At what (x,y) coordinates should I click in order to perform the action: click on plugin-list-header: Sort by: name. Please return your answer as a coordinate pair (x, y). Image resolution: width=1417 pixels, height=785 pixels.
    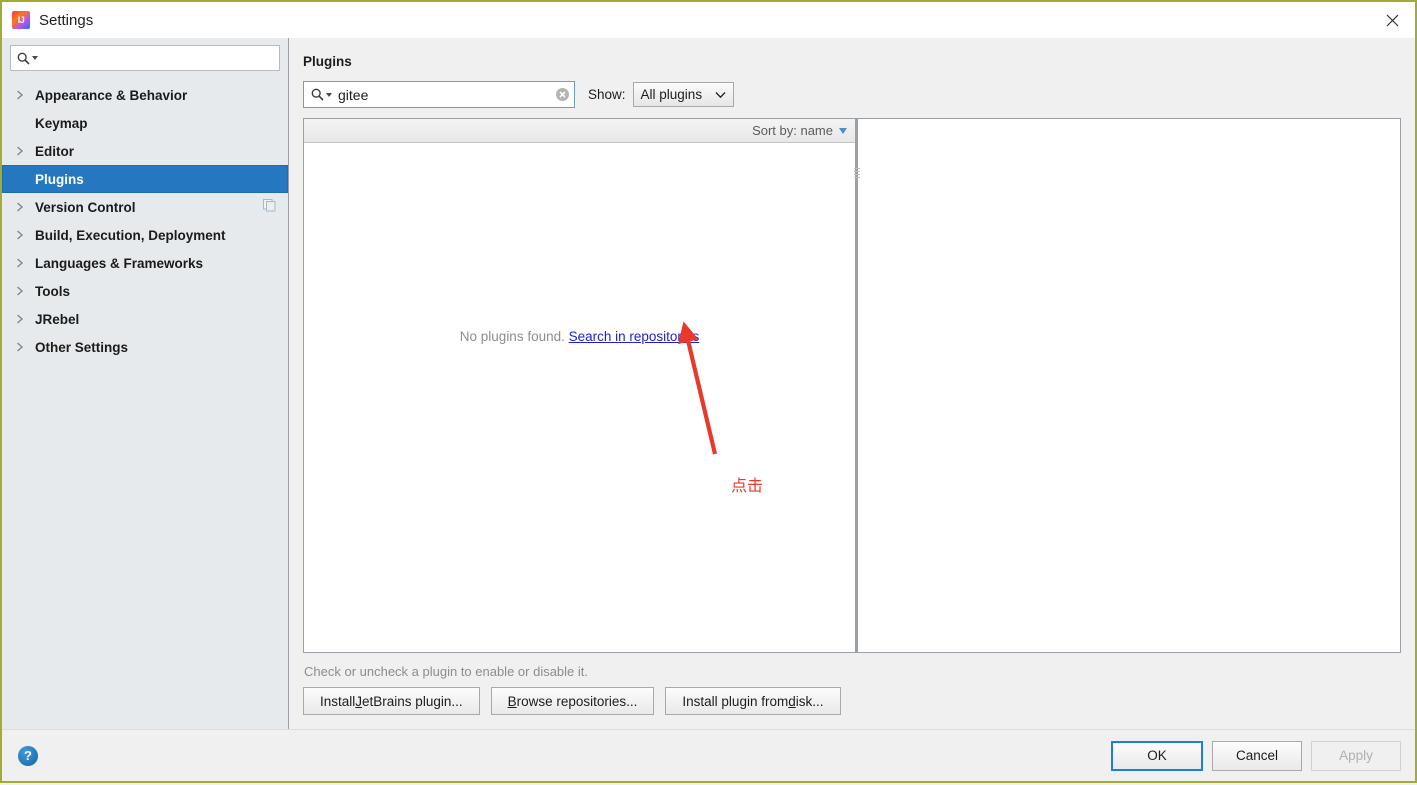
    Looking at the image, I should click on (579, 131).